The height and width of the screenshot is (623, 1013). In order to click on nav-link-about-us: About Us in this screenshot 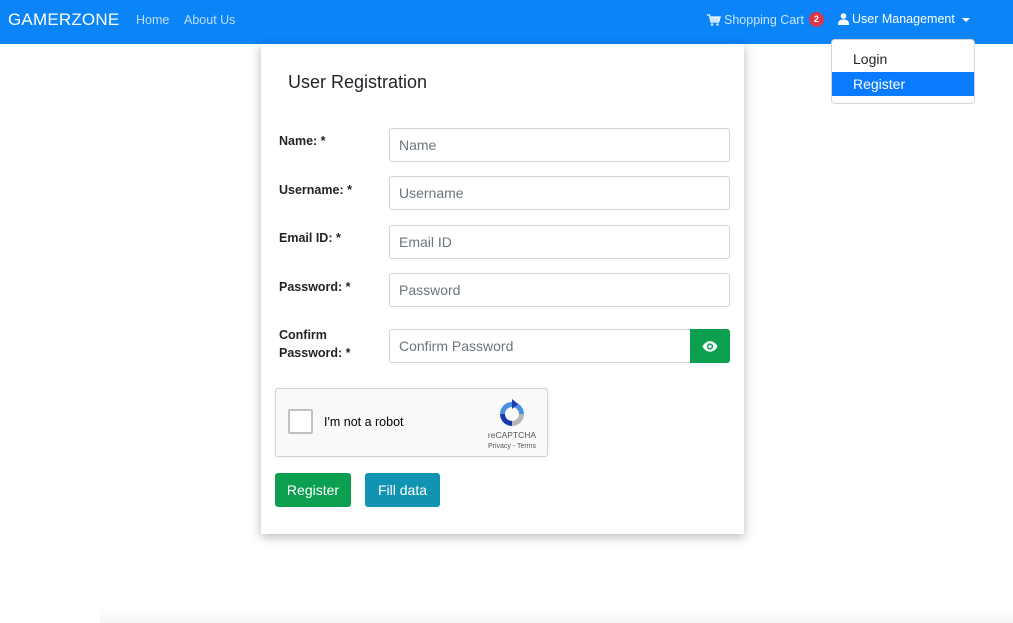, I will do `click(209, 20)`.